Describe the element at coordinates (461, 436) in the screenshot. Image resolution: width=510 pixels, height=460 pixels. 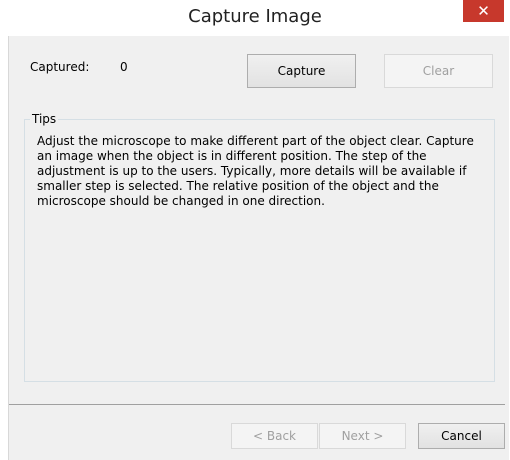
I see `cancel-button: Cancel` at that location.